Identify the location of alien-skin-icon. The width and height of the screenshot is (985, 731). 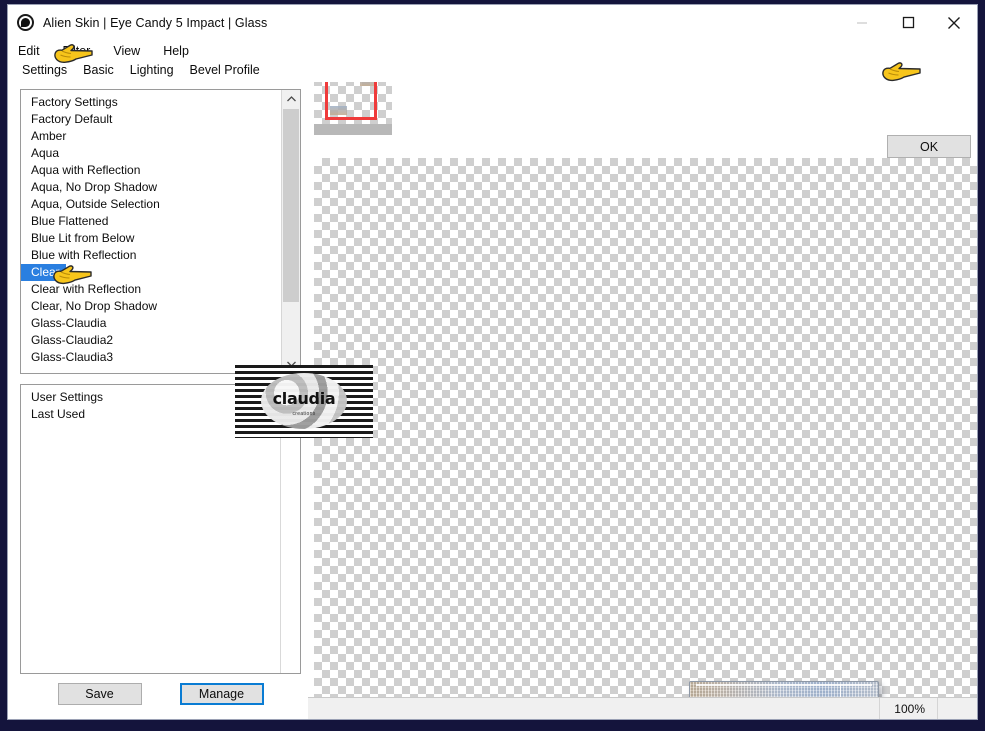
(25, 22).